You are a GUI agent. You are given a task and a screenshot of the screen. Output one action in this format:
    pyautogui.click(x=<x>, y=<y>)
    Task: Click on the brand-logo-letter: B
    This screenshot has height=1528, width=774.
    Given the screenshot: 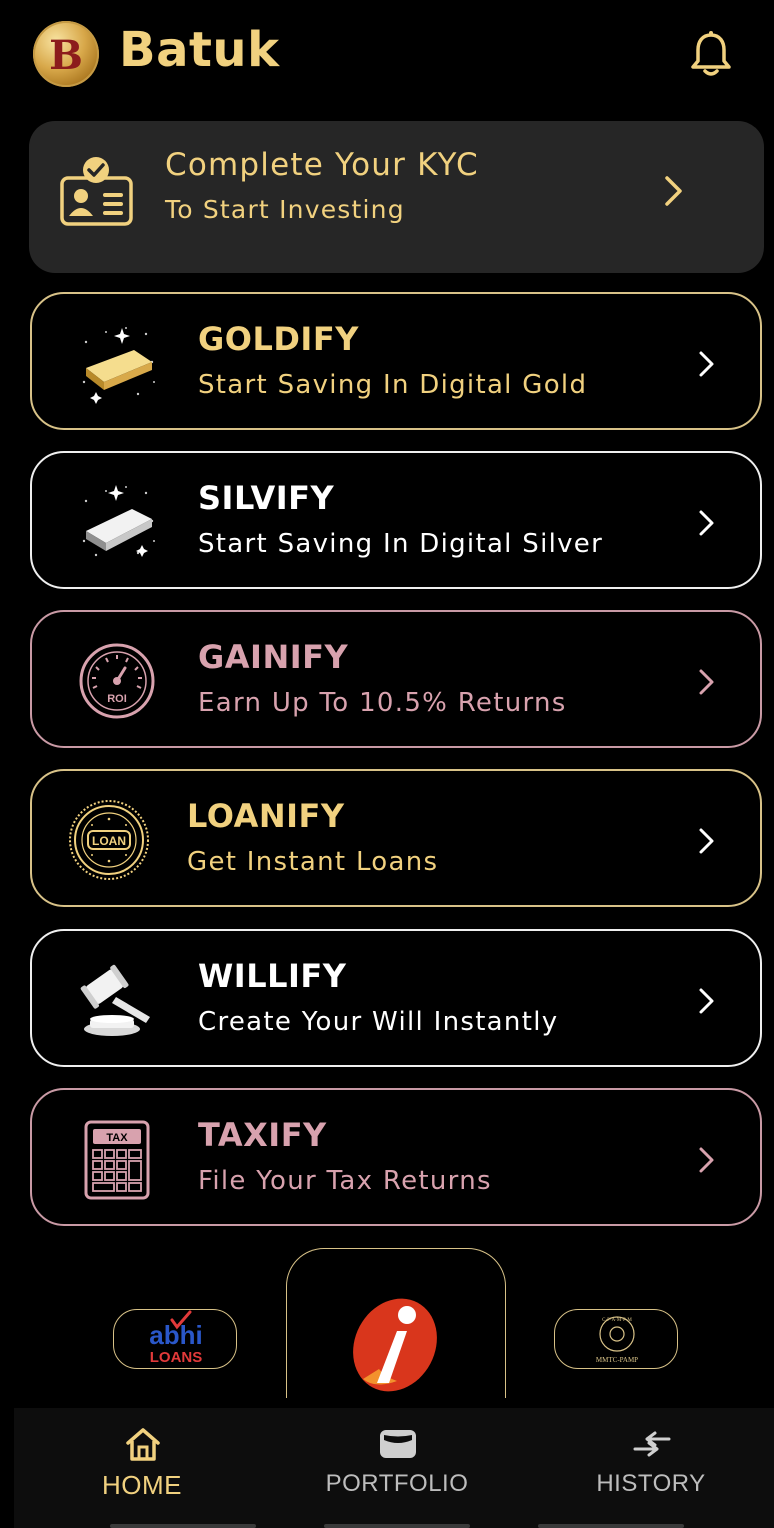 What is the action you would take?
    pyautogui.click(x=66, y=55)
    